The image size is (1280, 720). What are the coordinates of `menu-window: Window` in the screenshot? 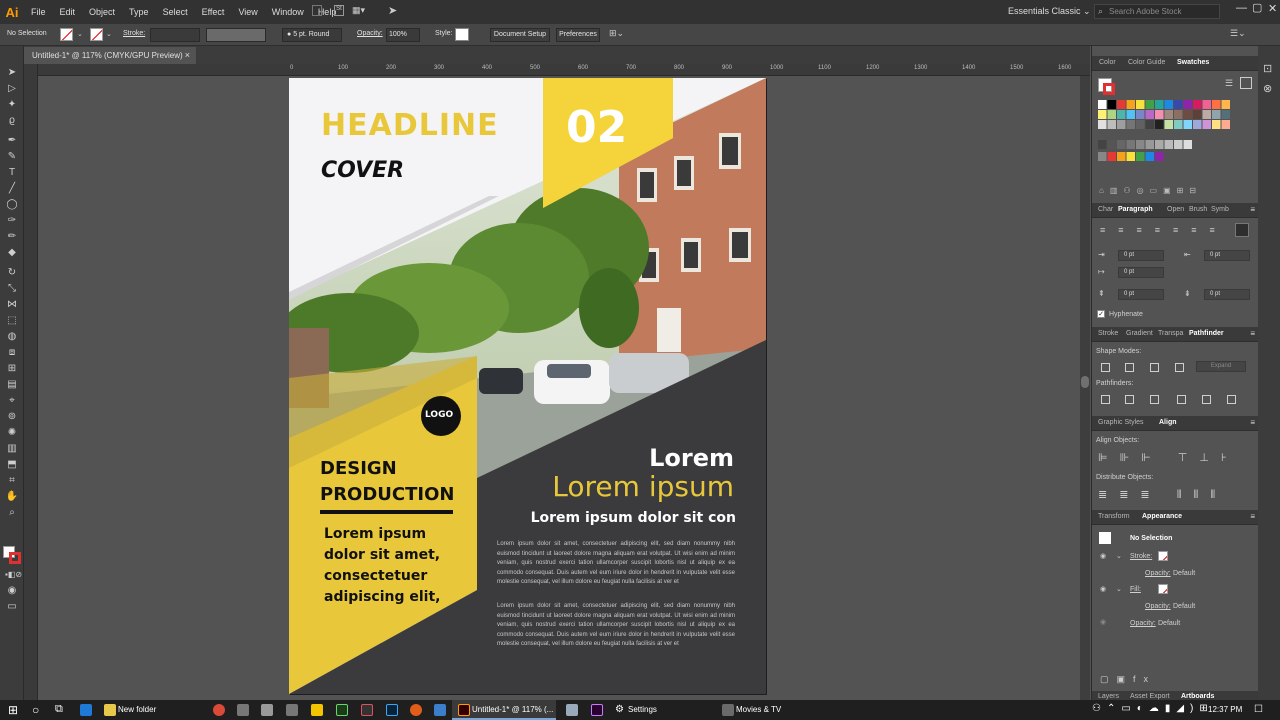 It's located at (288, 12).